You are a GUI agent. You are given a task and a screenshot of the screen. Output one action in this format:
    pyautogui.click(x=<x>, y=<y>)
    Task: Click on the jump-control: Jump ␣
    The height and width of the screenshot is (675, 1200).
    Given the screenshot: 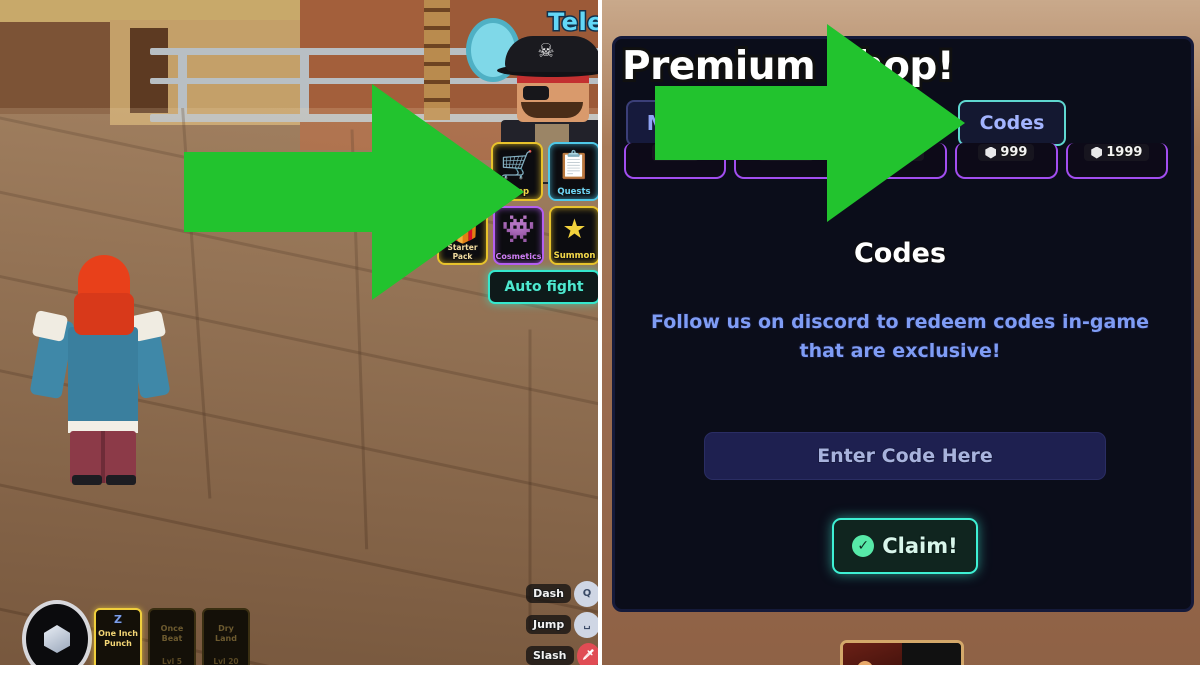 What is the action you would take?
    pyautogui.click(x=563, y=624)
    